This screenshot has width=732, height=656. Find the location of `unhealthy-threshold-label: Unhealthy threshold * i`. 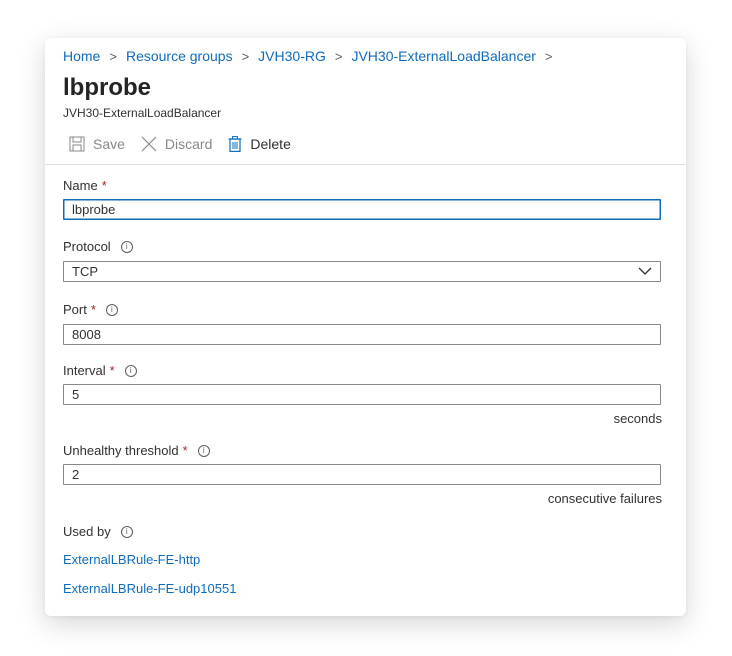

unhealthy-threshold-label: Unhealthy threshold * i is located at coordinates (136, 450).